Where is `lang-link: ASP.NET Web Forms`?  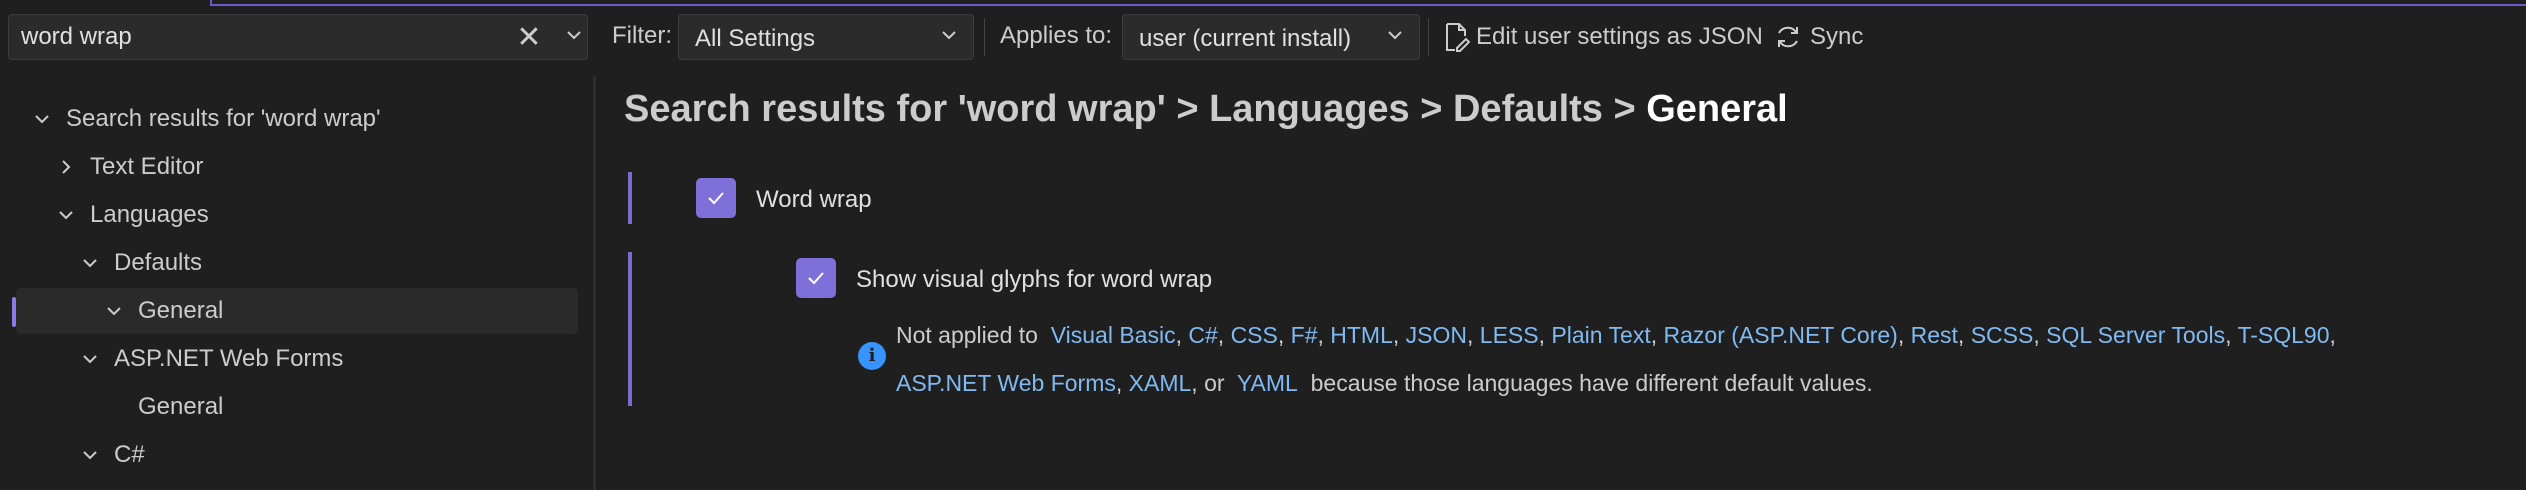 lang-link: ASP.NET Web Forms is located at coordinates (1006, 383).